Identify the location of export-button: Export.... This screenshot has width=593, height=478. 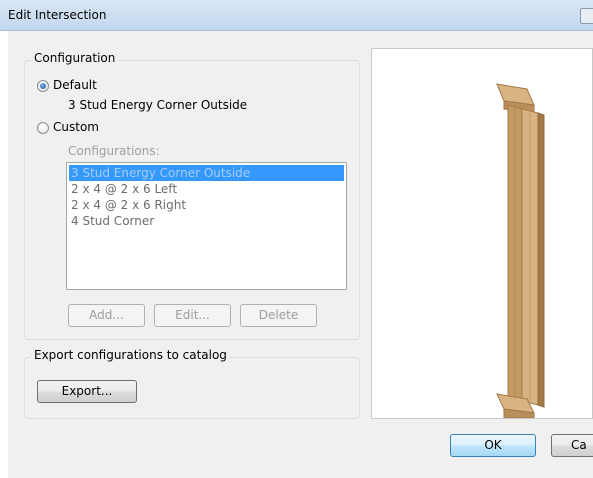
(87, 391).